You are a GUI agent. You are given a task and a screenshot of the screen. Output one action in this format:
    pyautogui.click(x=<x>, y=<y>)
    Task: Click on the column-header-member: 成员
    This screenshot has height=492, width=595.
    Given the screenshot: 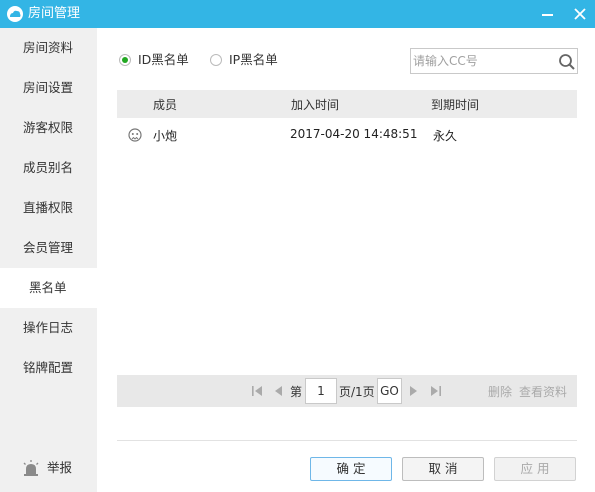 What is the action you would take?
    pyautogui.click(x=165, y=105)
    